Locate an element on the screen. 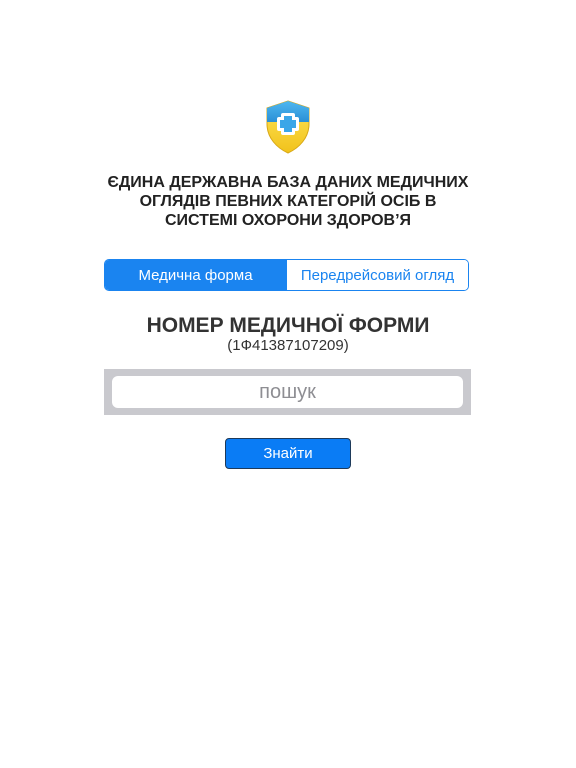 Image resolution: width=576 pixels, height=768 pixels. tab-medical-form: Медична форма is located at coordinates (195, 275).